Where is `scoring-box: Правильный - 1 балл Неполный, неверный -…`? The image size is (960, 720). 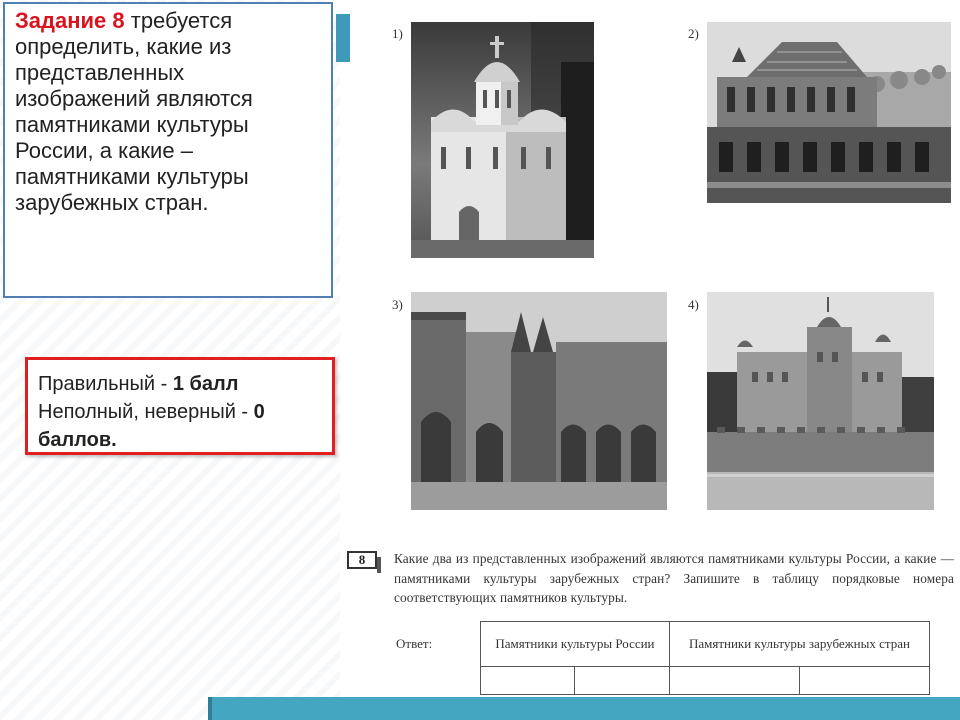
scoring-box: Правильный - 1 балл Неполный, неверный -… is located at coordinates (180, 406).